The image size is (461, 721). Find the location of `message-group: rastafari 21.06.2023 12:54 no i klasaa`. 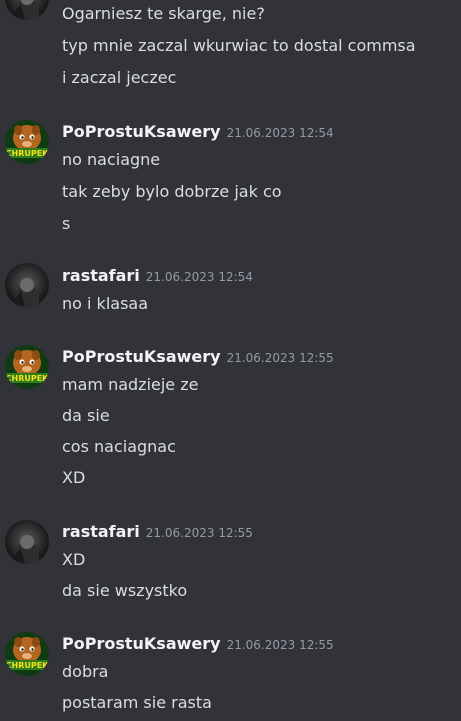

message-group: rastafari 21.06.2023 12:54 no i klasaa is located at coordinates (230, 293).